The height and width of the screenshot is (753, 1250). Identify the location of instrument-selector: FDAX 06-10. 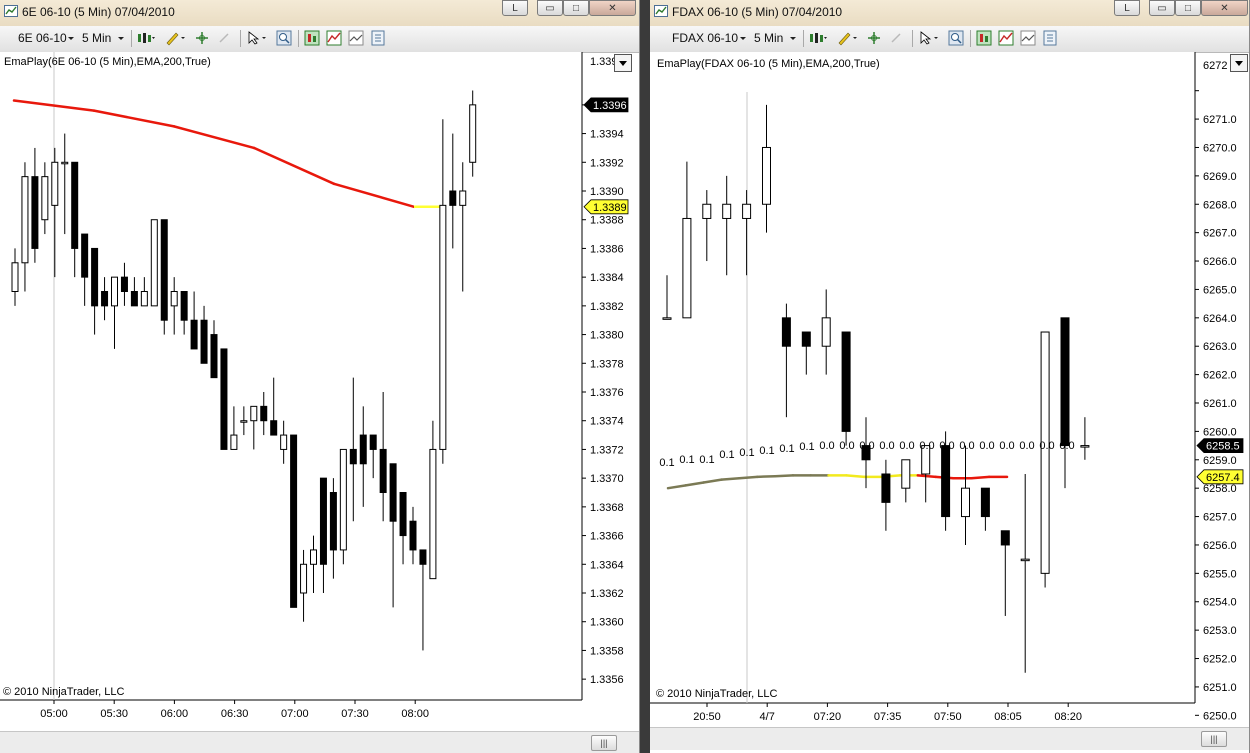
(705, 38).